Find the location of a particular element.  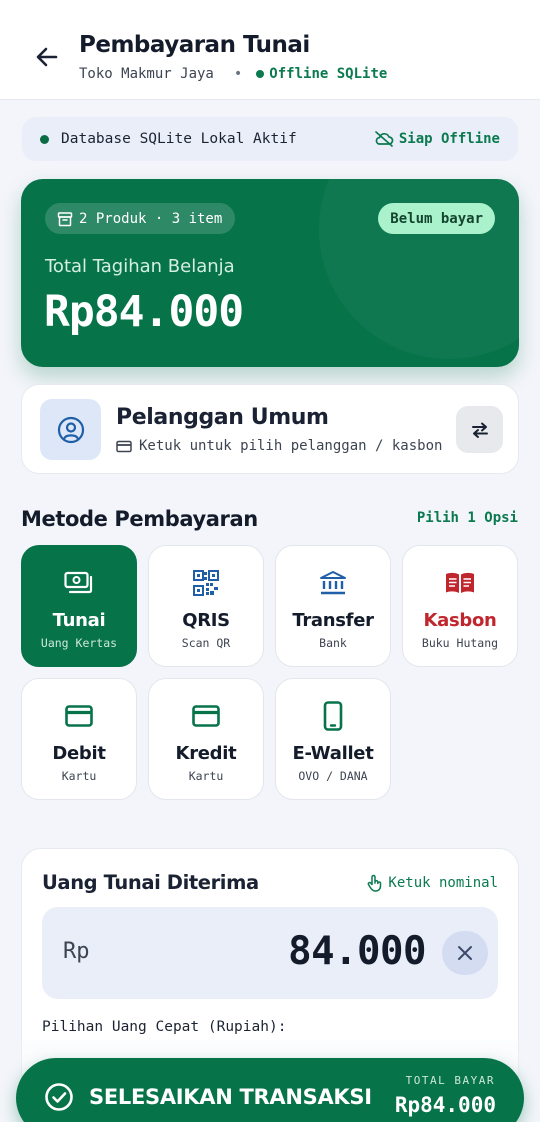

method-label: Debit is located at coordinates (79, 753).